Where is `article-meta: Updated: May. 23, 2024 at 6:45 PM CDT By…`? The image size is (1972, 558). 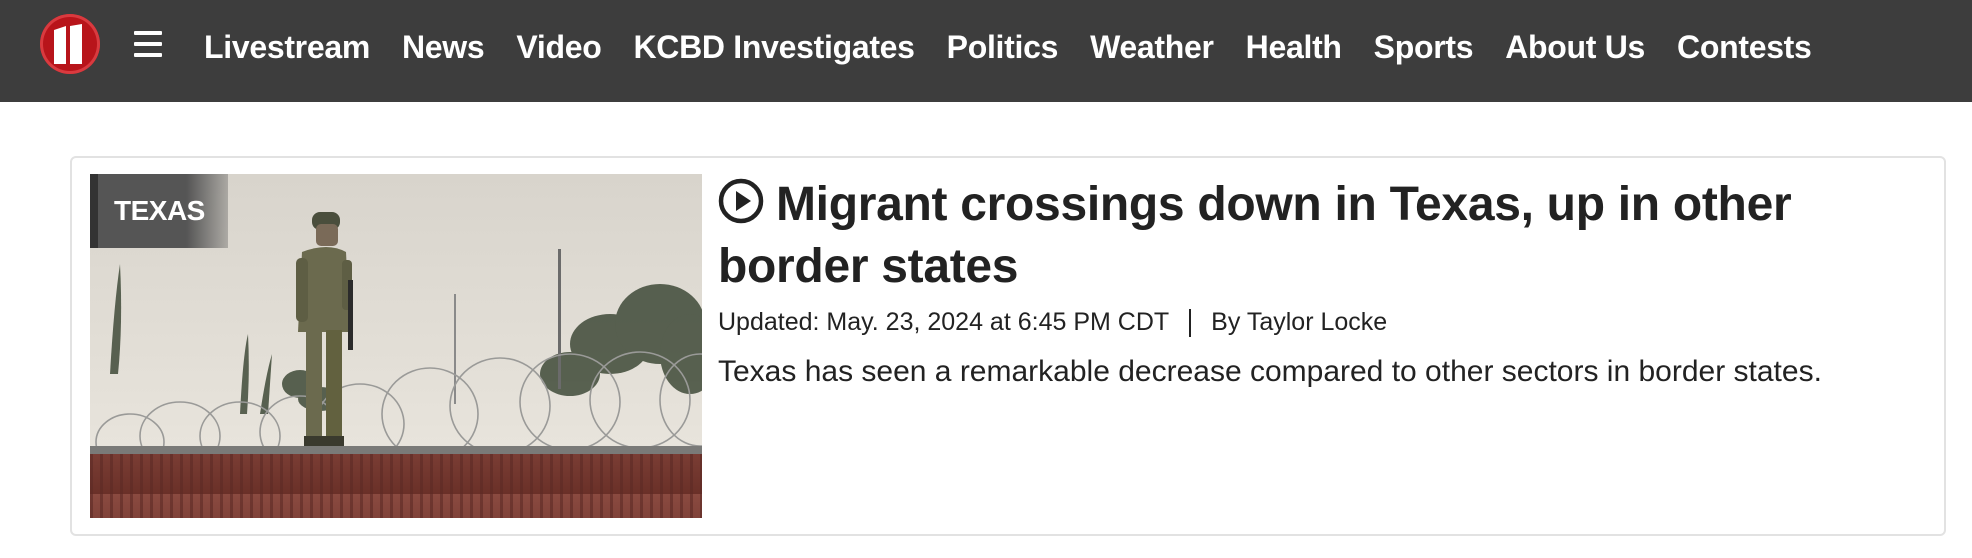
article-meta: Updated: May. 23, 2024 at 6:45 PM CDT By… is located at coordinates (1318, 322).